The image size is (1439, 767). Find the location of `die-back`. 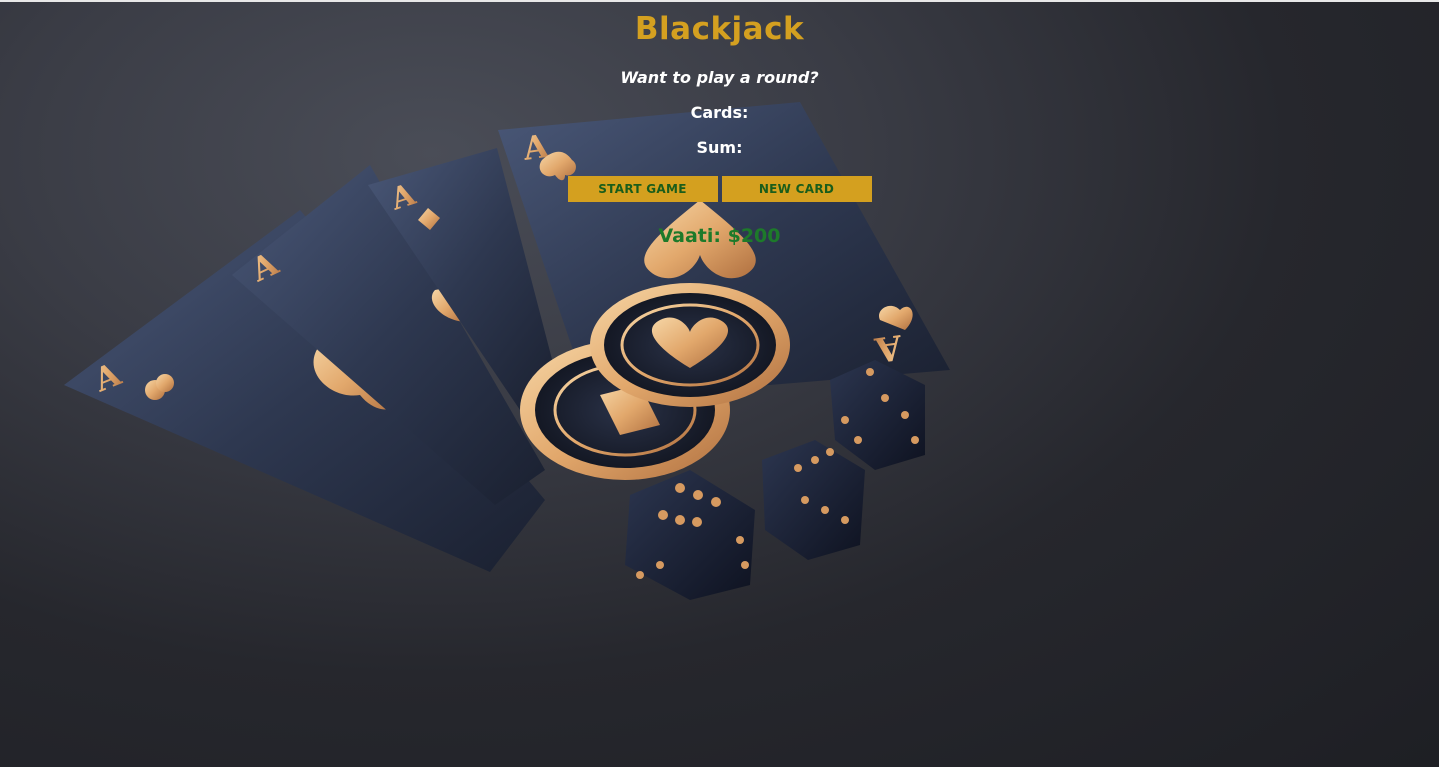

die-back is located at coordinates (877, 415).